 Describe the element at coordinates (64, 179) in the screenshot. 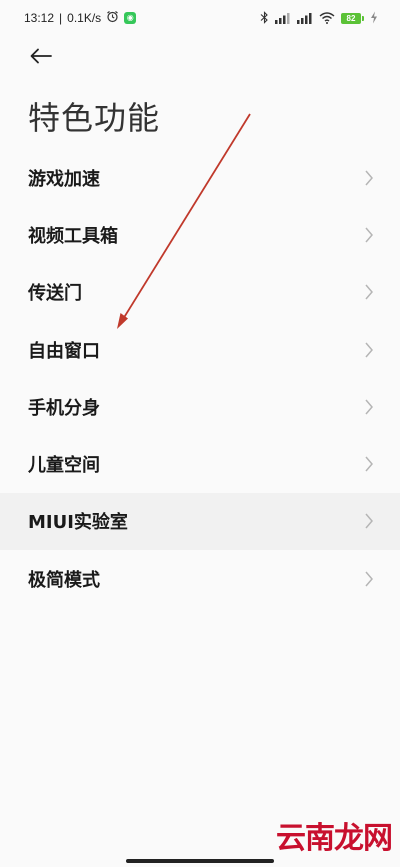

I see `menu-item-label: 游戏加速` at that location.